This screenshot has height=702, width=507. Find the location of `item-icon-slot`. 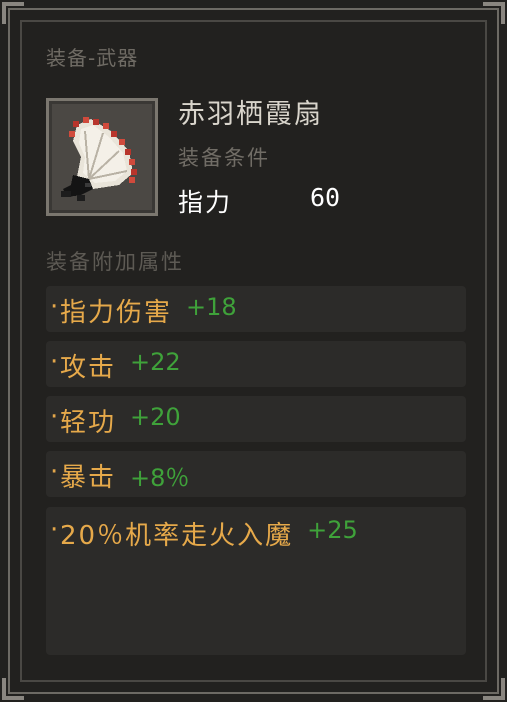

item-icon-slot is located at coordinates (102, 157).